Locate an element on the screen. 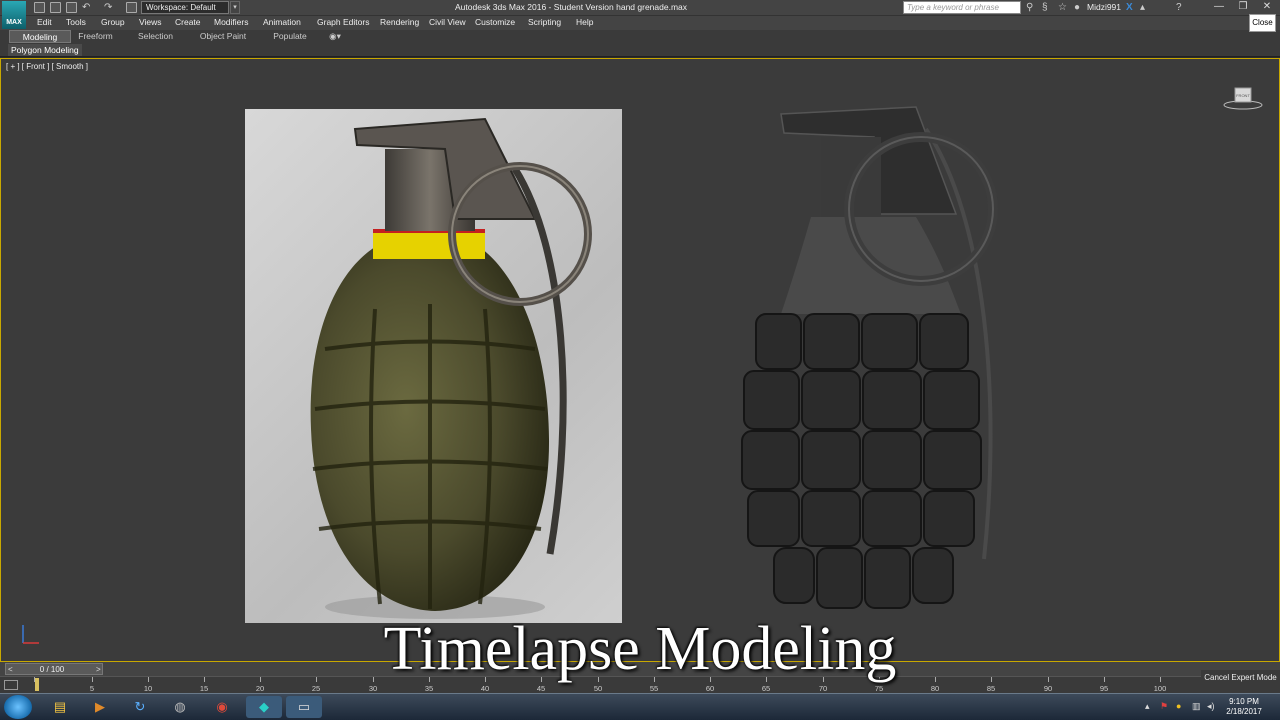  viewcube-label: FRONT is located at coordinates (1243, 95).